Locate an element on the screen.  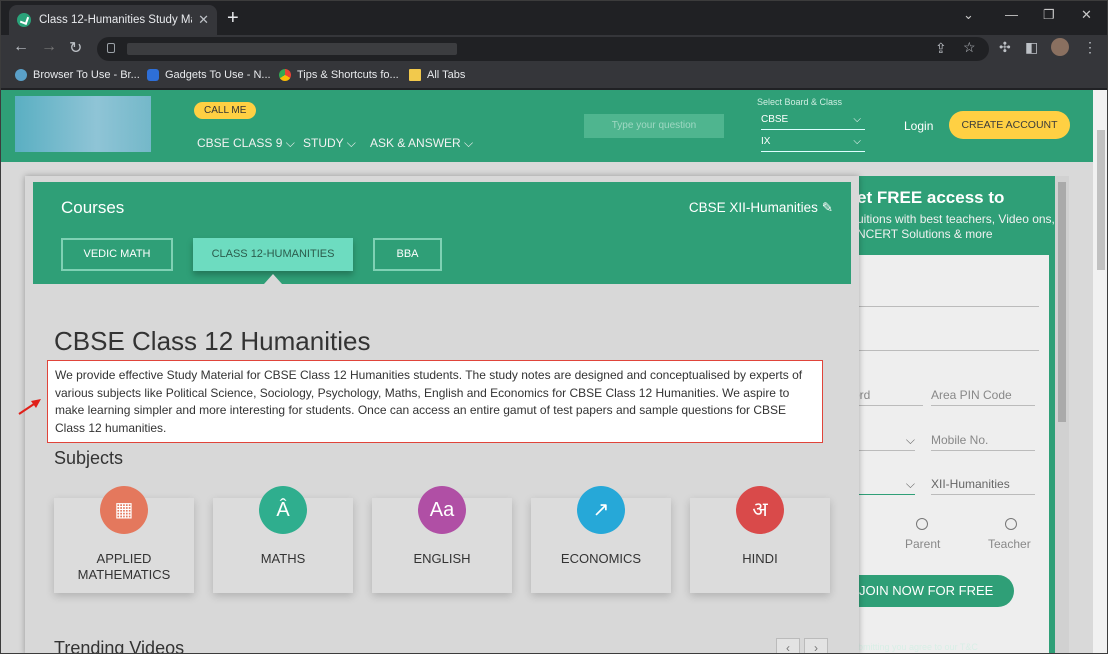
pin-code-field: Area PIN Code is located at coordinates (983, 397).